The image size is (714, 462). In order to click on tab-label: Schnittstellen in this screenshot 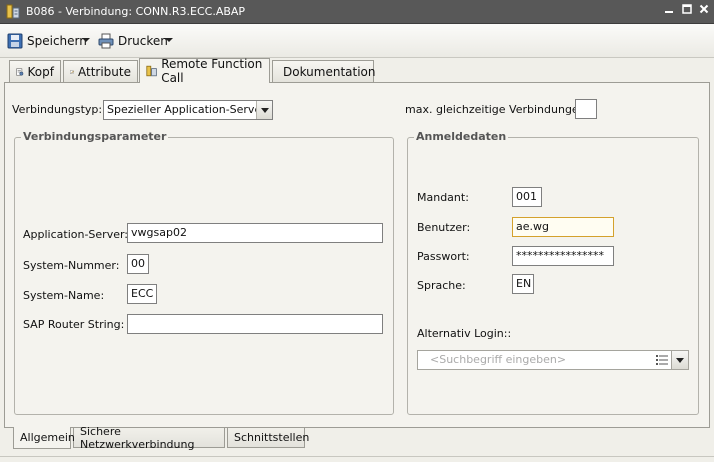, I will do `click(272, 437)`.